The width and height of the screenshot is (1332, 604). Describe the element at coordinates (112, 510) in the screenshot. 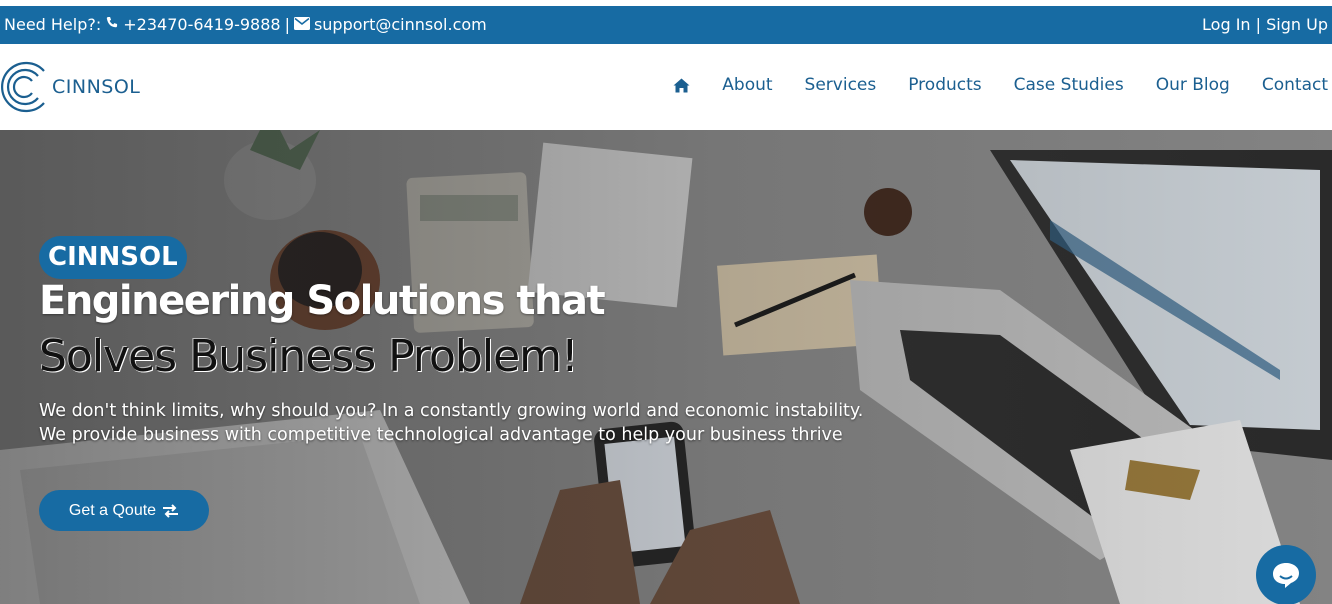

I see `get-quote-label: Get a Qoute` at that location.